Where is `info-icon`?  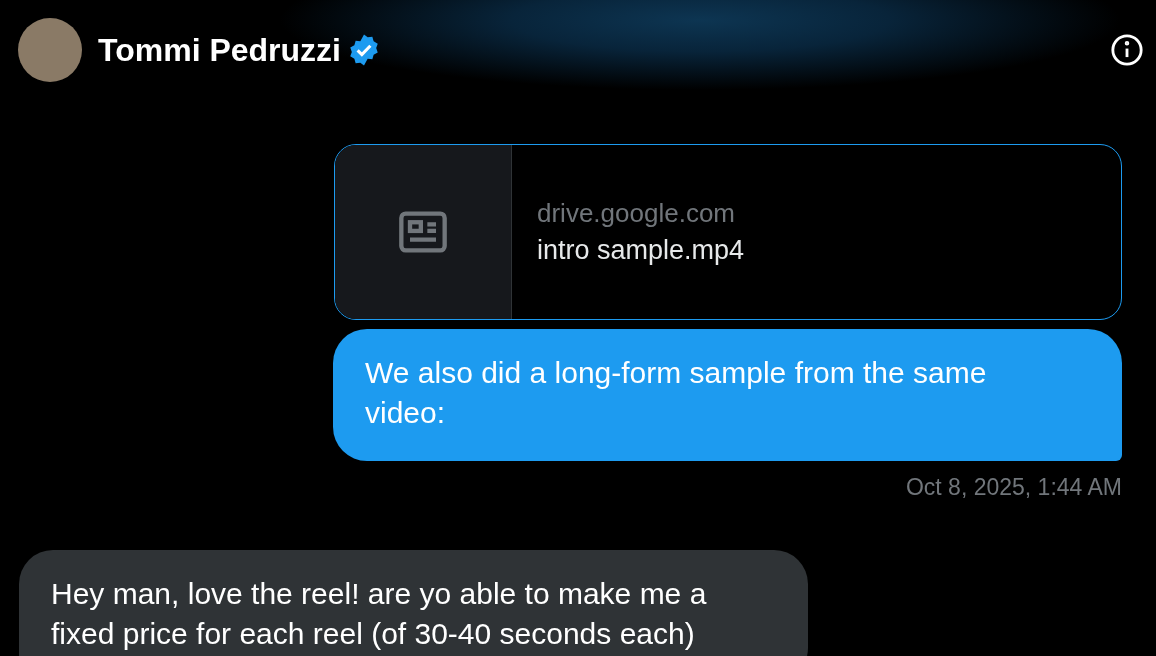
info-icon is located at coordinates (1127, 50).